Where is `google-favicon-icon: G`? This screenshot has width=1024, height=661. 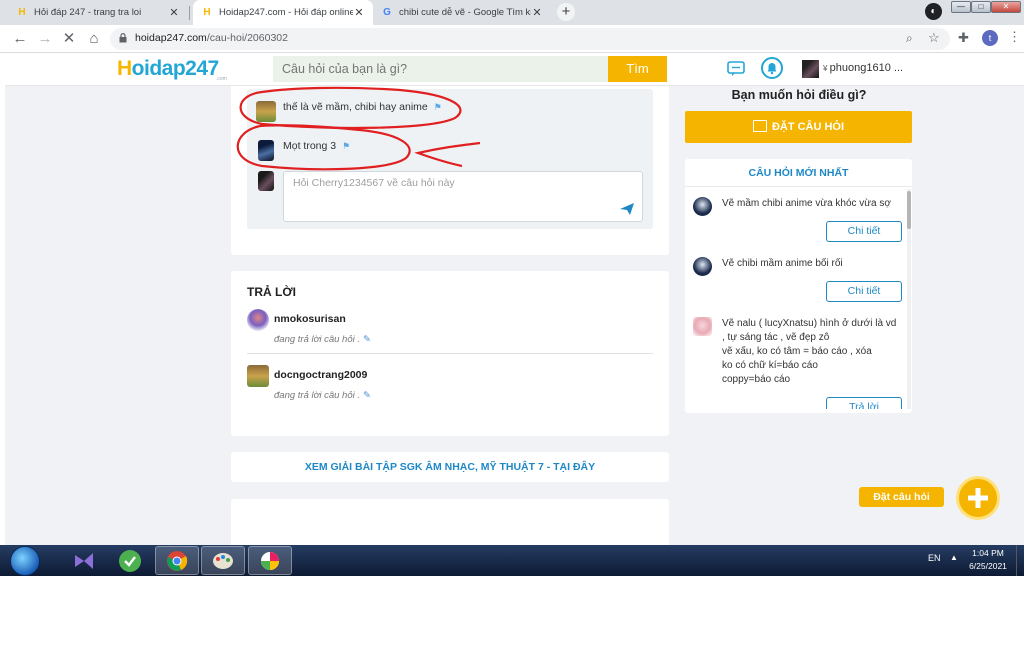 google-favicon-icon: G is located at coordinates (387, 12).